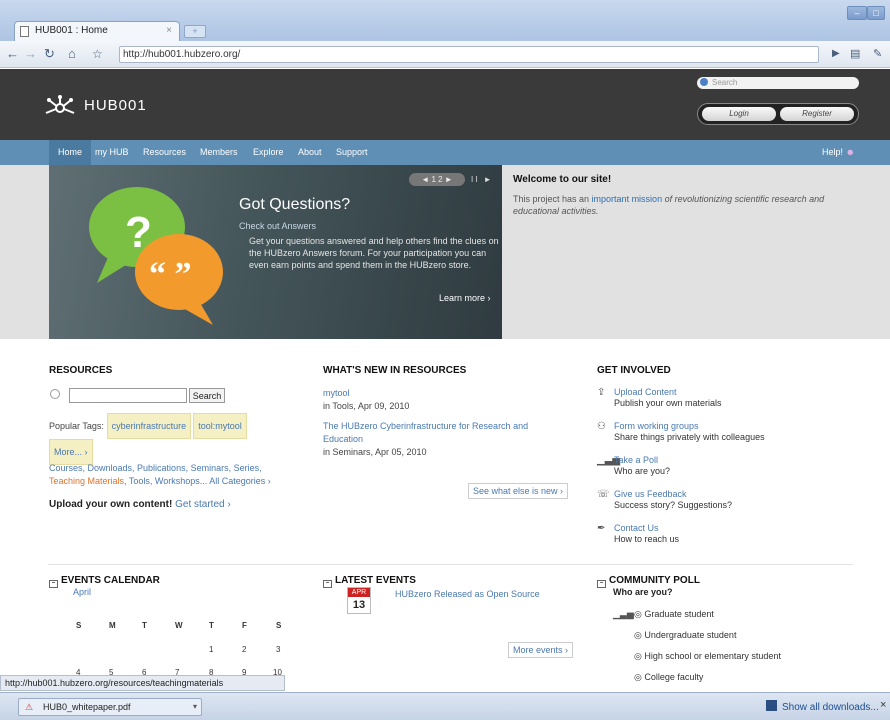  I want to click on nav-home: Home, so click(70, 152).